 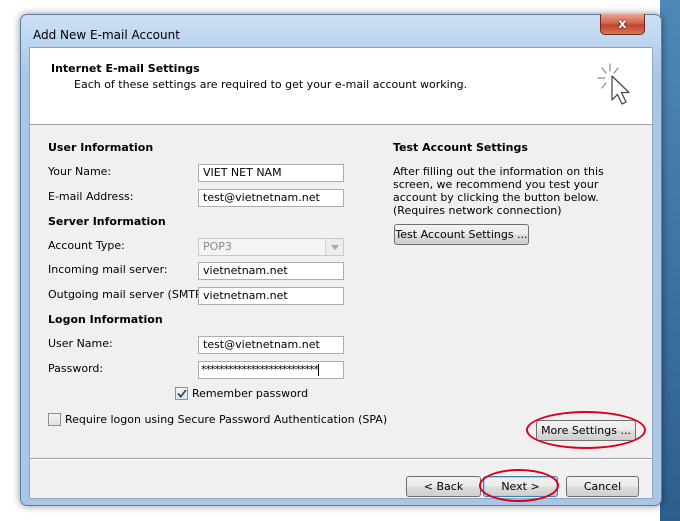 I want to click on header-title: Internet E-mail Settings, so click(x=125, y=68).